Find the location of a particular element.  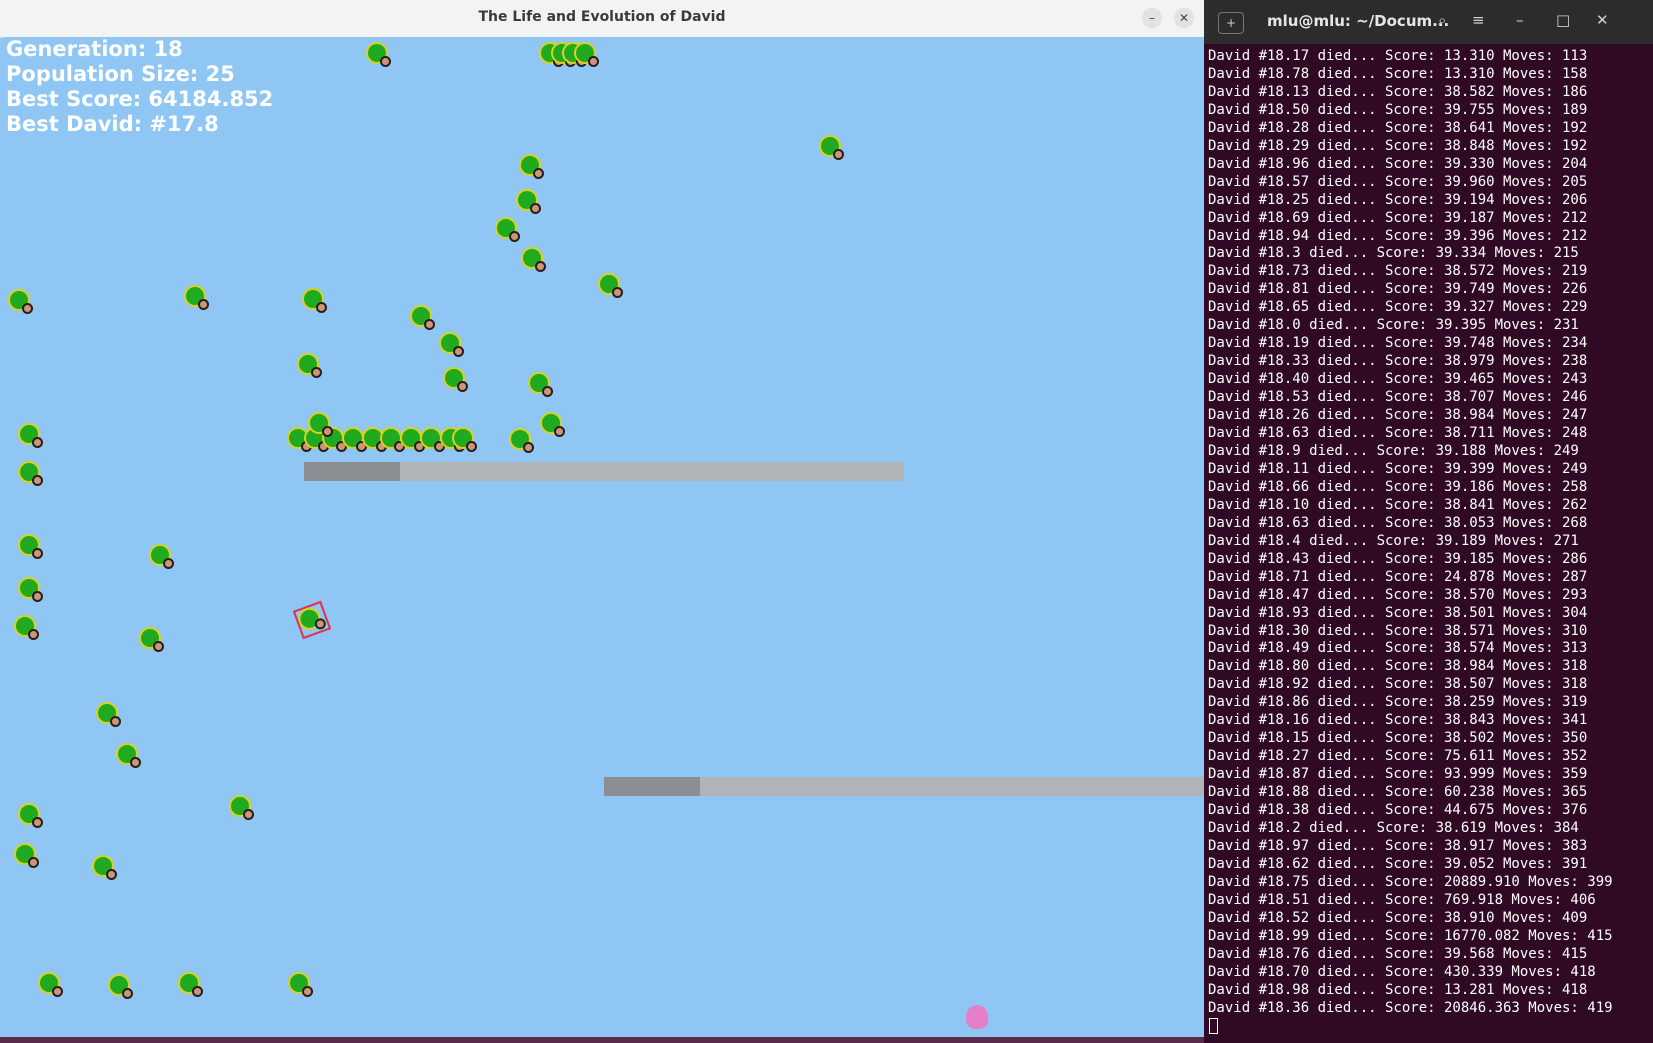

maximize-icon: □ is located at coordinates (1563, 20).